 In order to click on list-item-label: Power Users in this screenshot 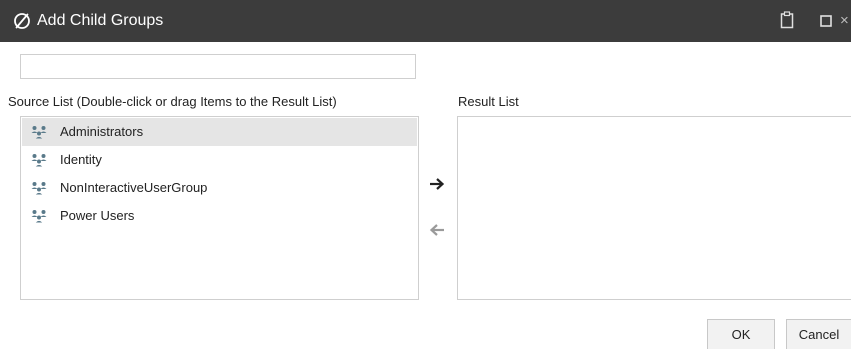, I will do `click(97, 215)`.